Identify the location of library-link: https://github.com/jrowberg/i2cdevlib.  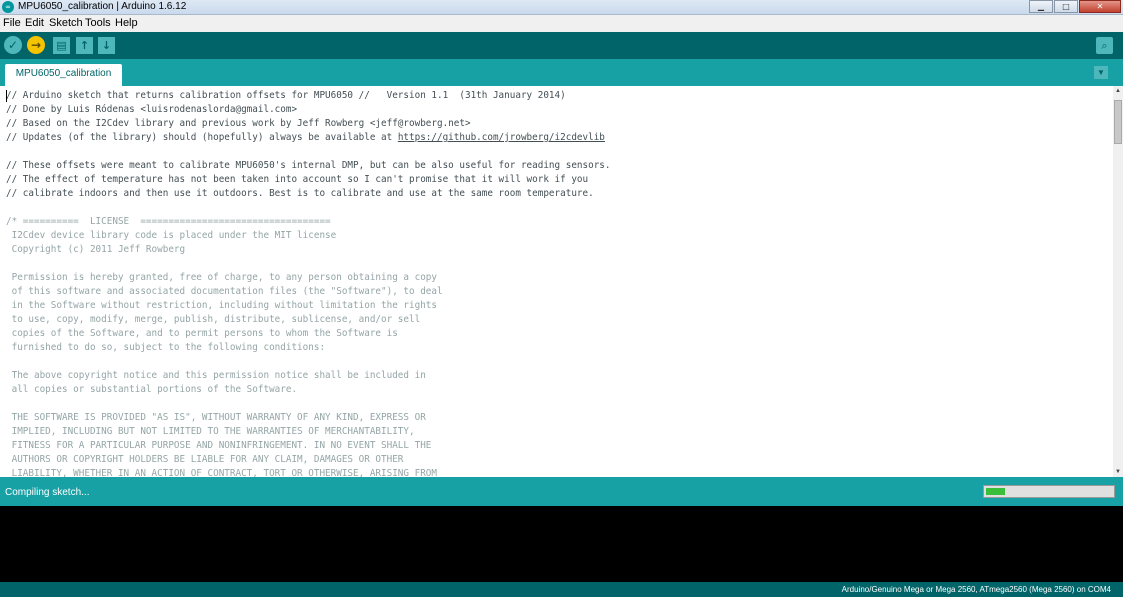
(501, 137).